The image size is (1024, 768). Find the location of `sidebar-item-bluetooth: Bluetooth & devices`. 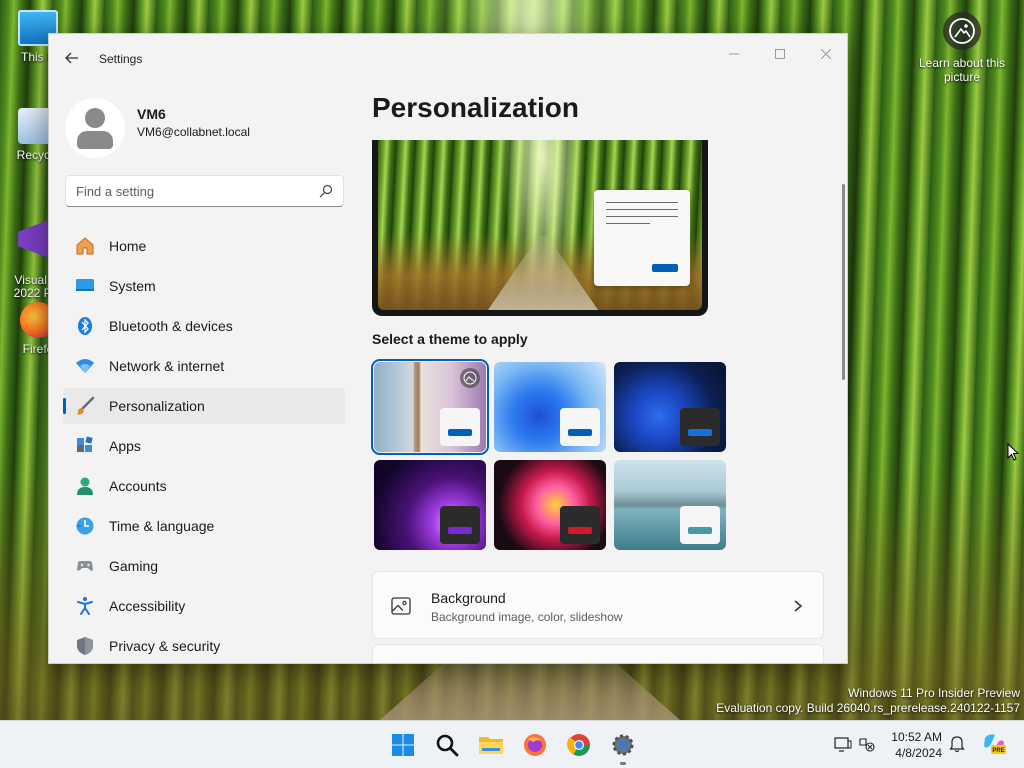

sidebar-item-bluetooth: Bluetooth & devices is located at coordinates (204, 326).